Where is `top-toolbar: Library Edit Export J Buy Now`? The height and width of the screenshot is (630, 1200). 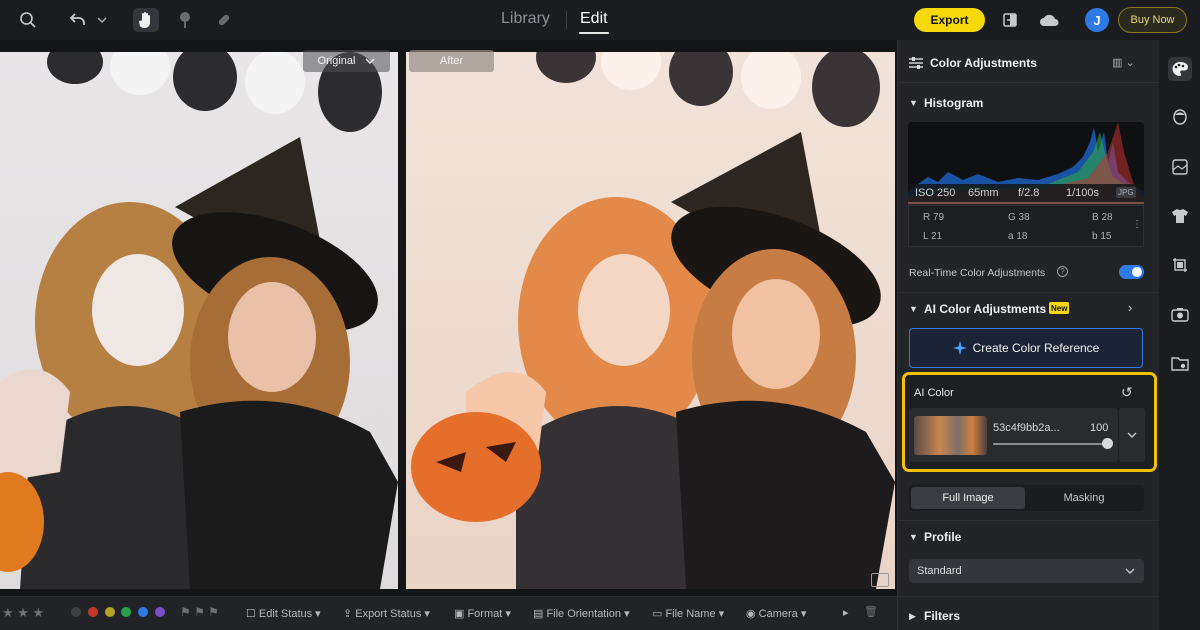
top-toolbar: Library Edit Export J Buy Now is located at coordinates (600, 20).